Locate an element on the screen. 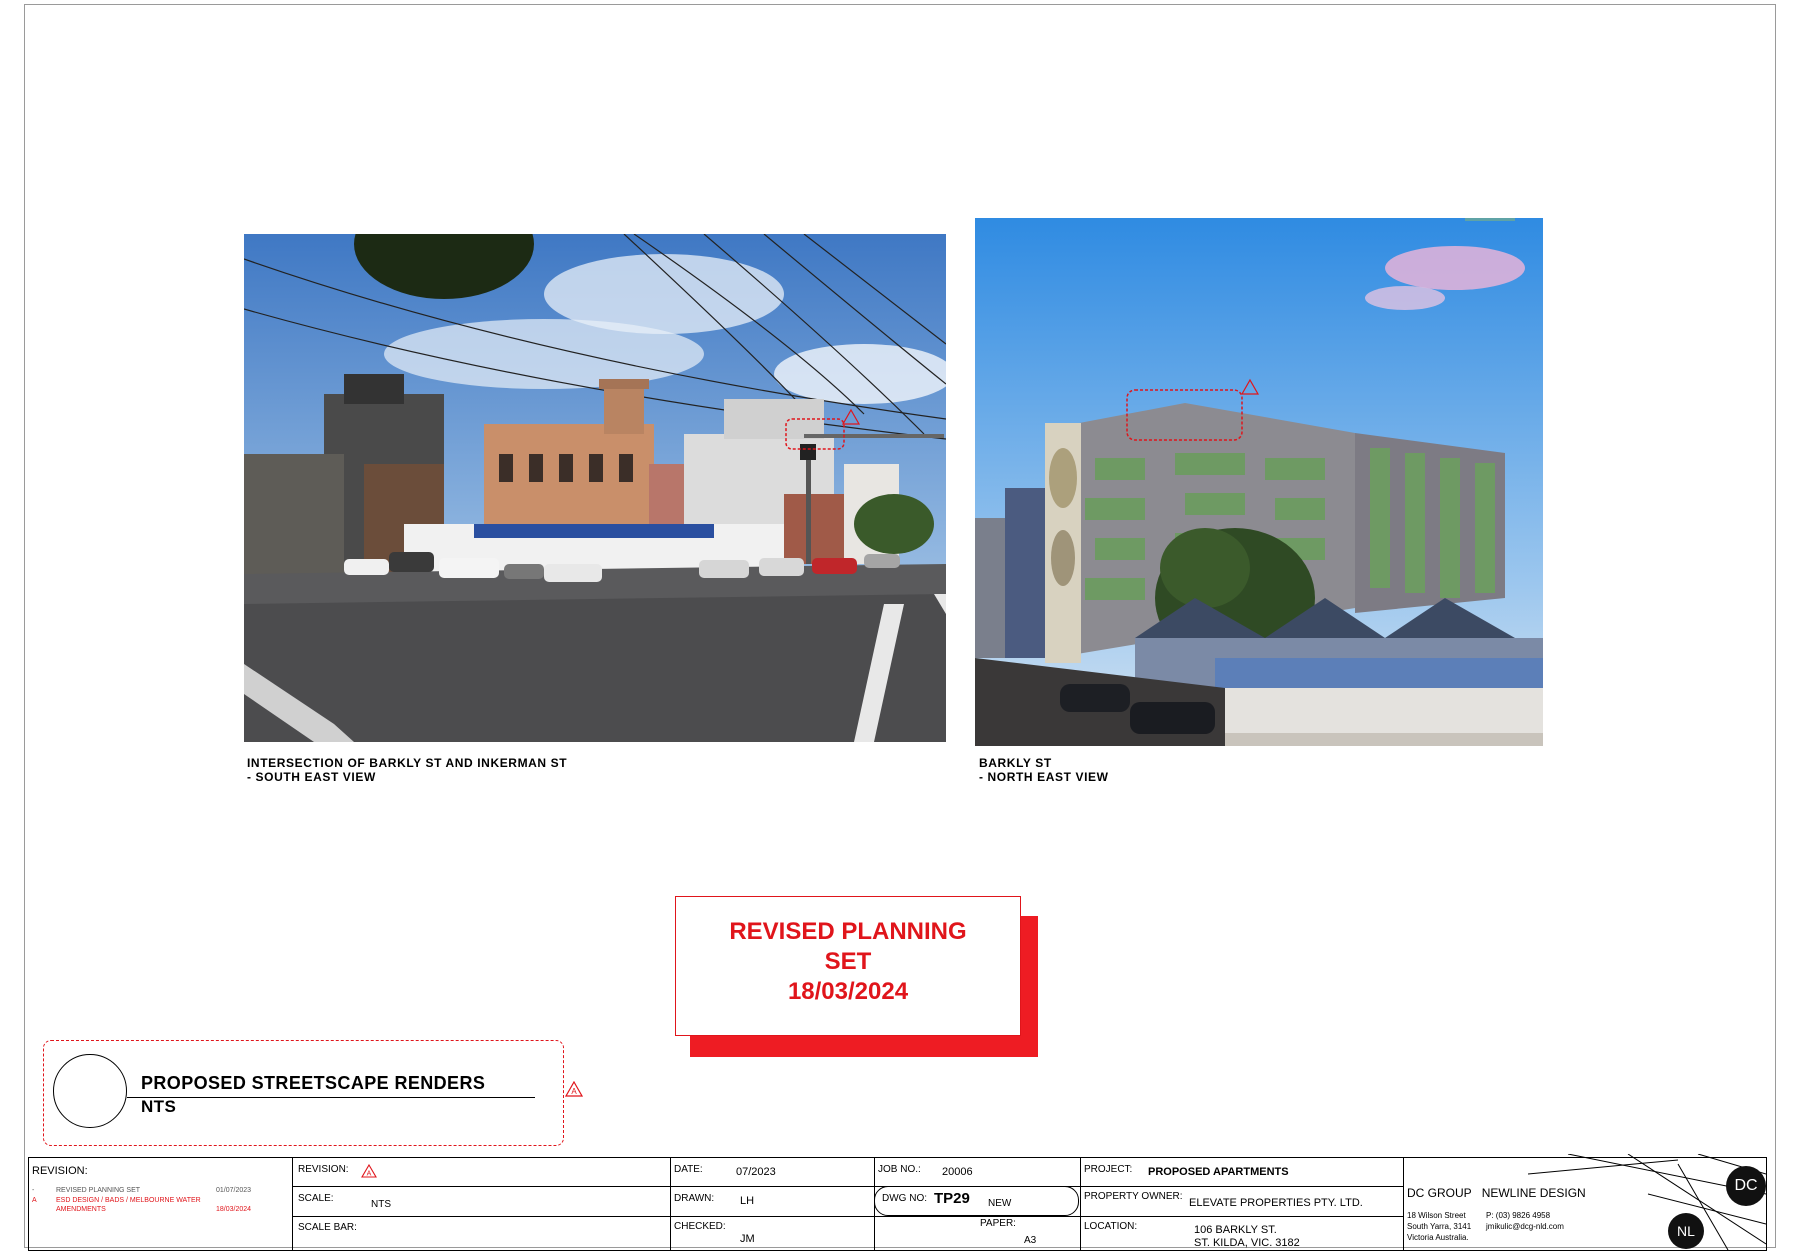  project-value: PROPOSED APARTMENTS is located at coordinates (1218, 1172).